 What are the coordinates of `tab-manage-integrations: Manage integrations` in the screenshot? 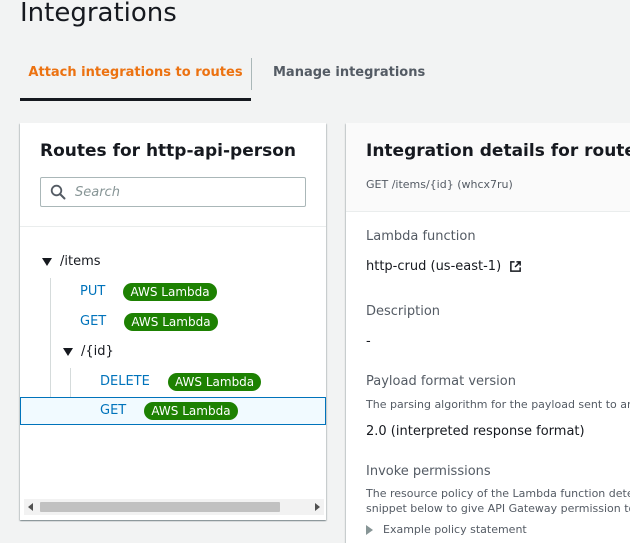 It's located at (349, 72).